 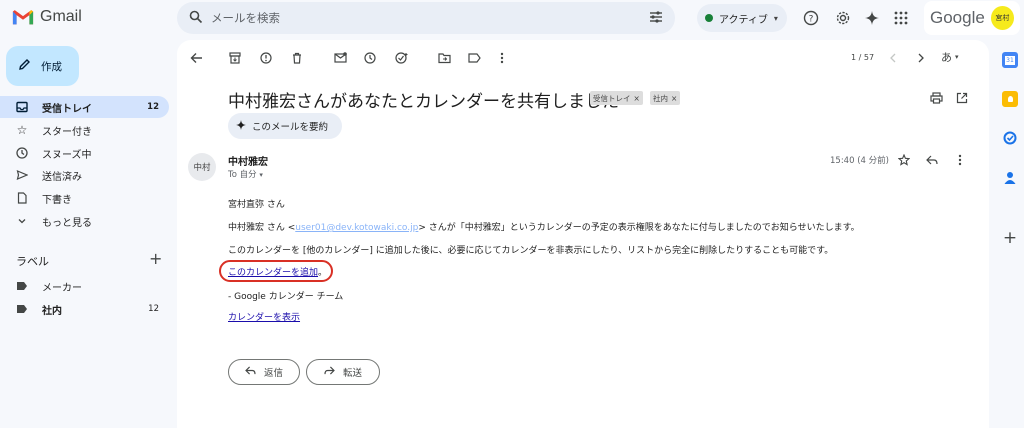 What do you see at coordinates (1010, 60) in the screenshot?
I see `calendar-app-icon: 31` at bounding box center [1010, 60].